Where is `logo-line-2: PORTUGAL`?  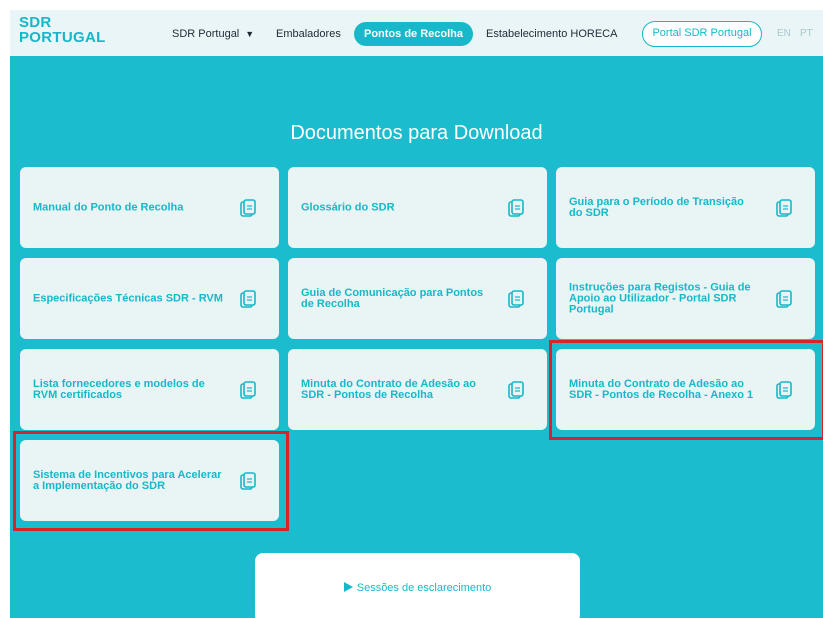
logo-line-2: PORTUGAL is located at coordinates (62, 37).